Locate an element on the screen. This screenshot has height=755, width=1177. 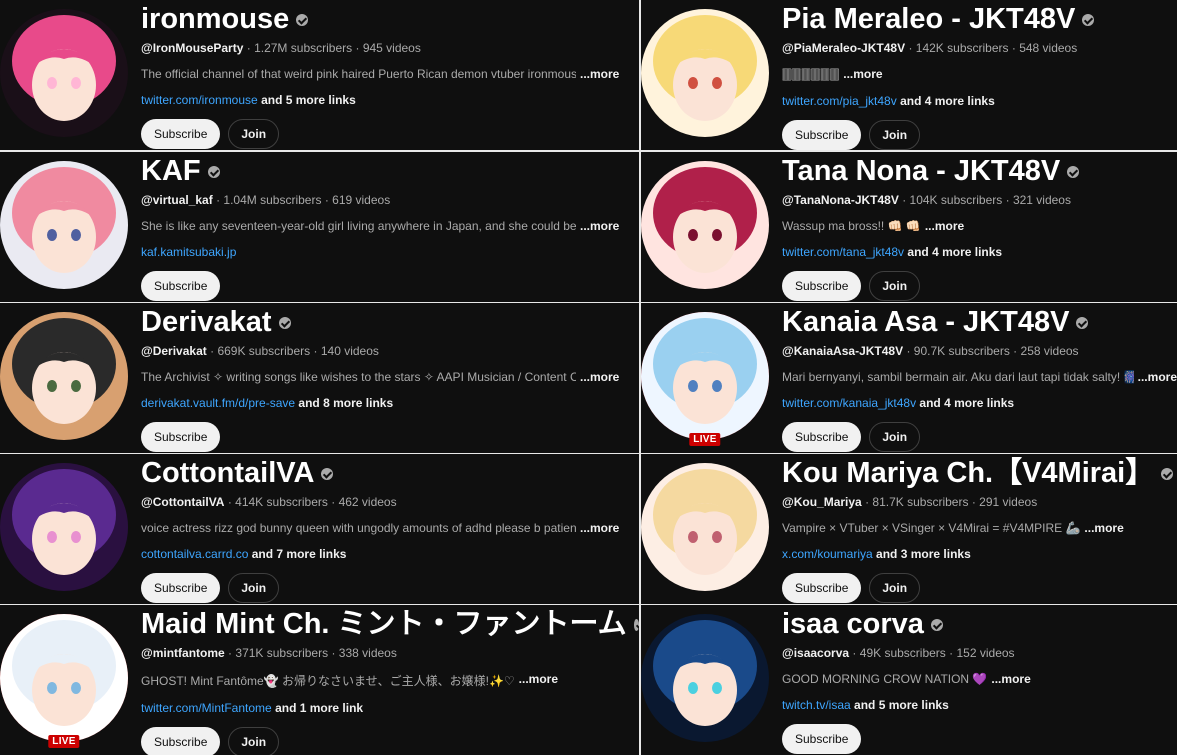
channel-link: twitter.com/kanaia_jkt48v is located at coordinates (849, 403).